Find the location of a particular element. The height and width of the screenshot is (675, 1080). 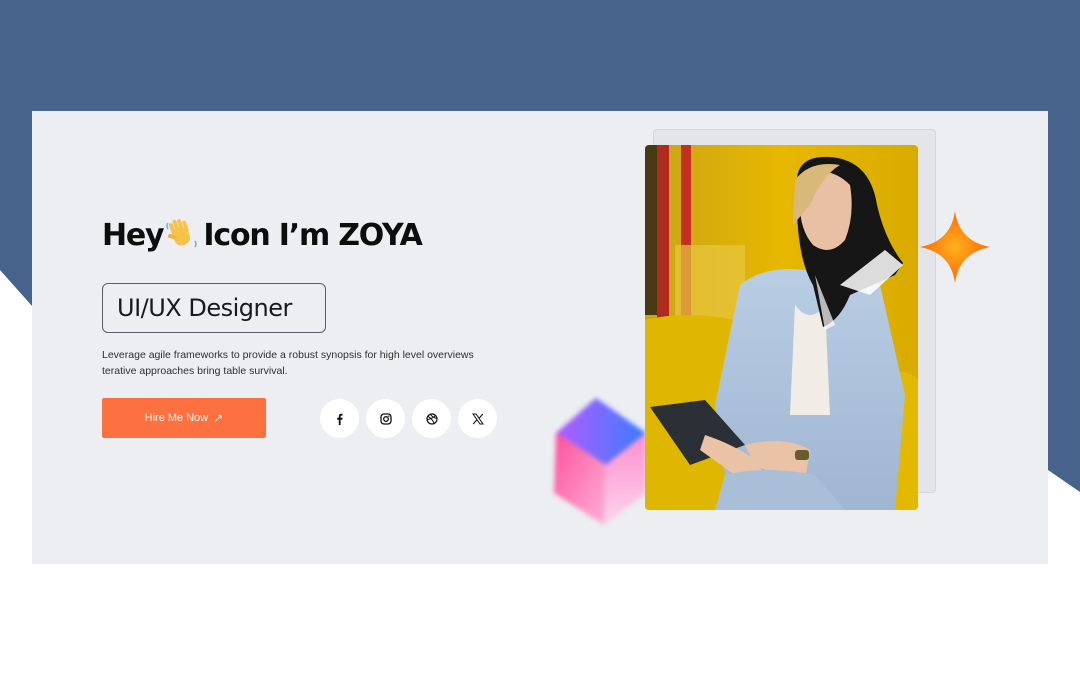

instagram-link is located at coordinates (385, 418).